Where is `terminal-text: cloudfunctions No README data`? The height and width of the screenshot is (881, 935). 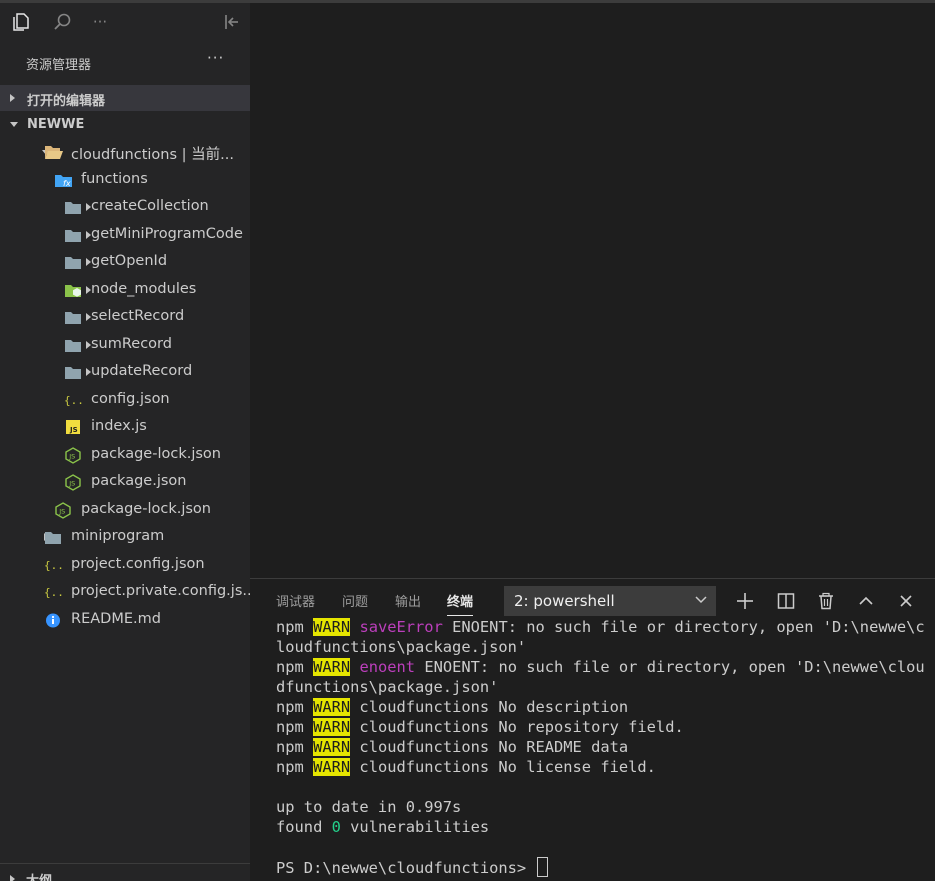
terminal-text: cloudfunctions No README data is located at coordinates (489, 747).